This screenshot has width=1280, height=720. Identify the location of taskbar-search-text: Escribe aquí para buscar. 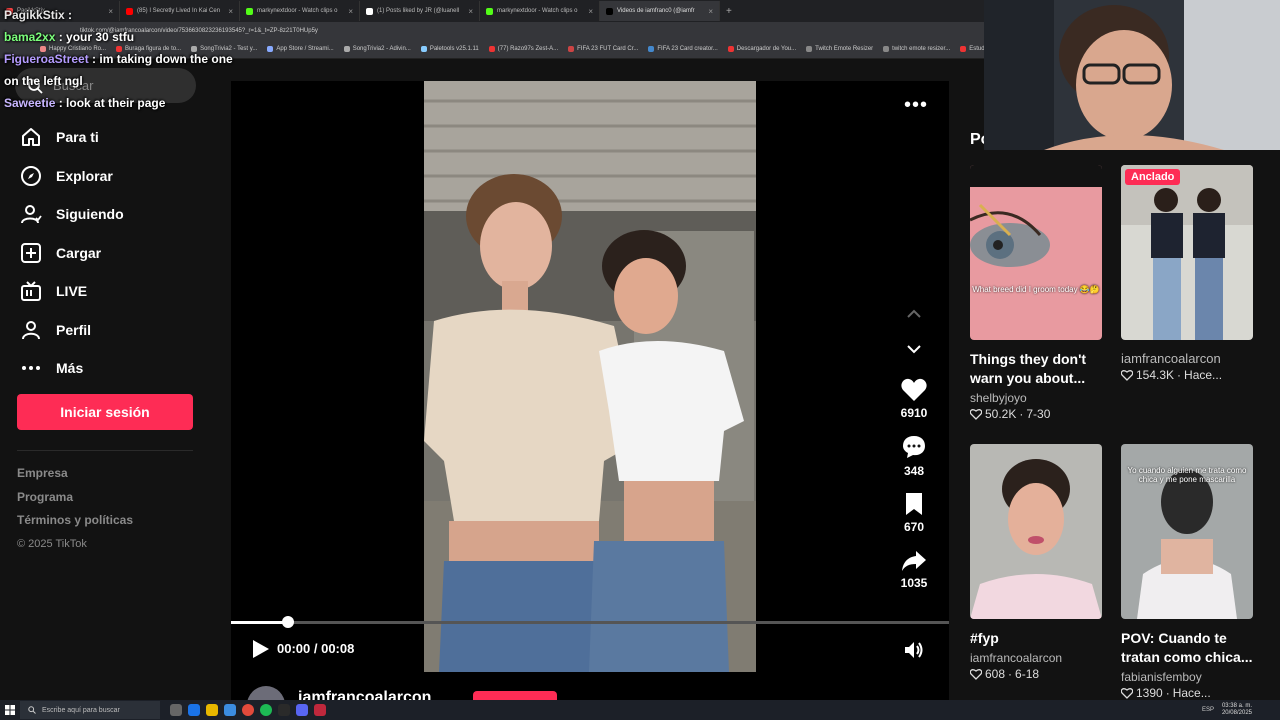
(81, 710).